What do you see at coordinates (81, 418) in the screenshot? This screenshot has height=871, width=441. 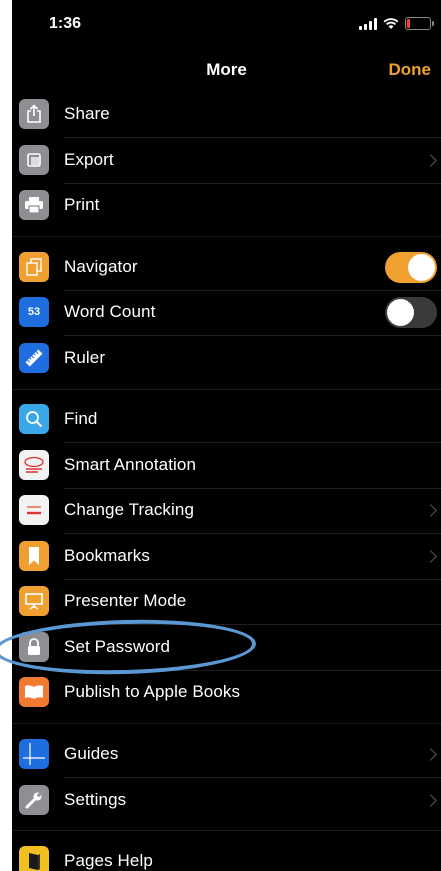 I see `menu-item-label: Find` at bounding box center [81, 418].